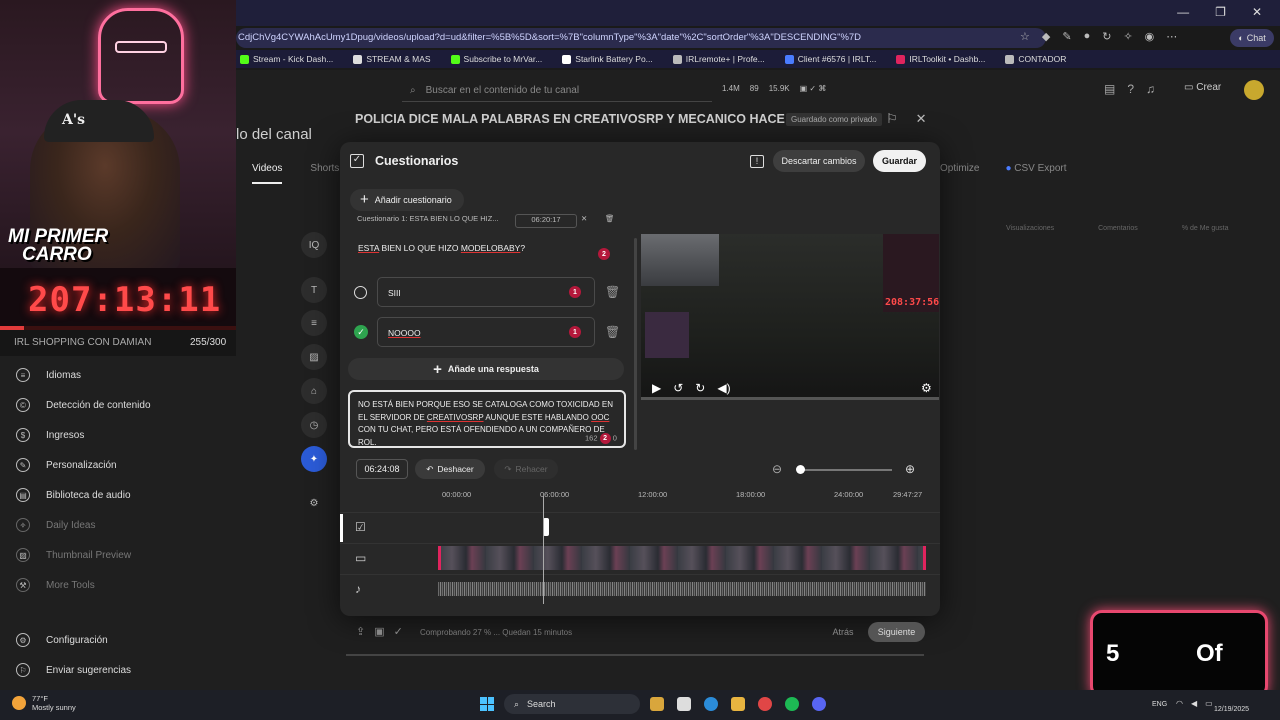 The width and height of the screenshot is (1280, 720). I want to click on taskbar-search: ⌕ Search, so click(572, 704).